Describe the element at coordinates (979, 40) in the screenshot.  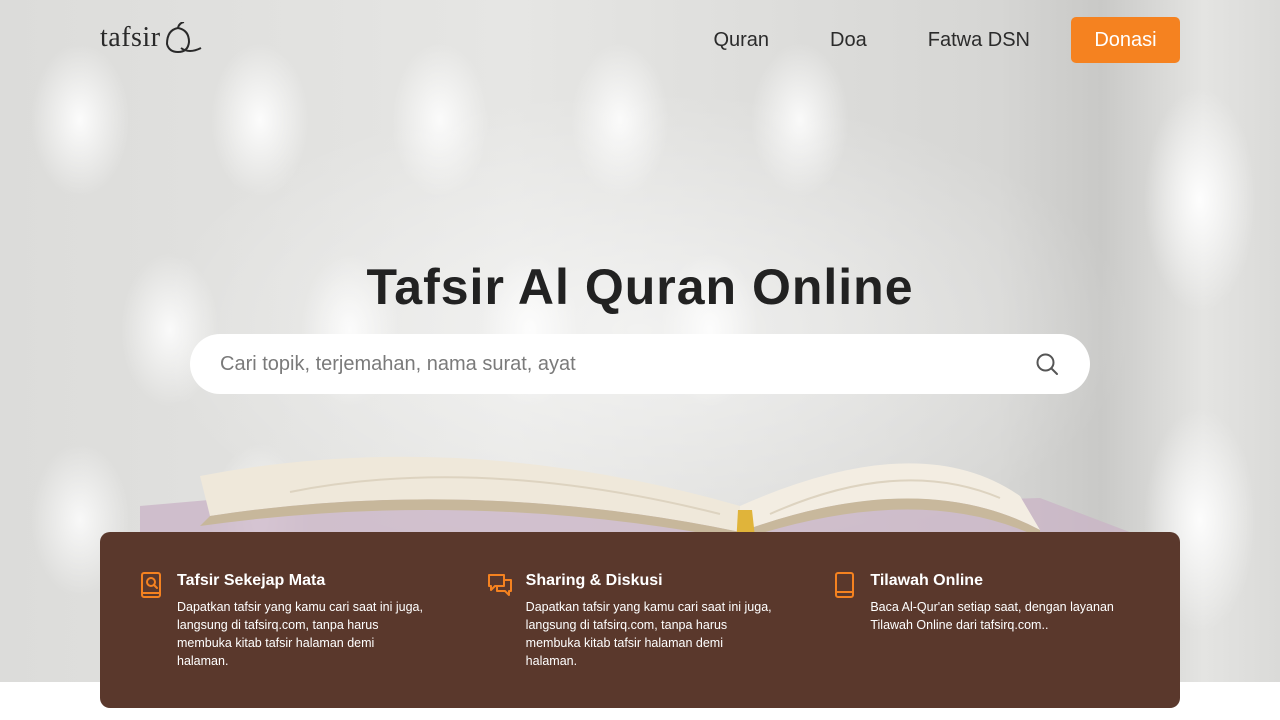
I see `nav-fatwa-dsn: Fatwa DSN` at that location.